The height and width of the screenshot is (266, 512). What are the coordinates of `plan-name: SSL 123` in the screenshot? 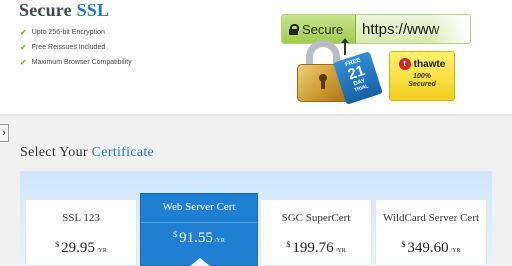 It's located at (81, 218).